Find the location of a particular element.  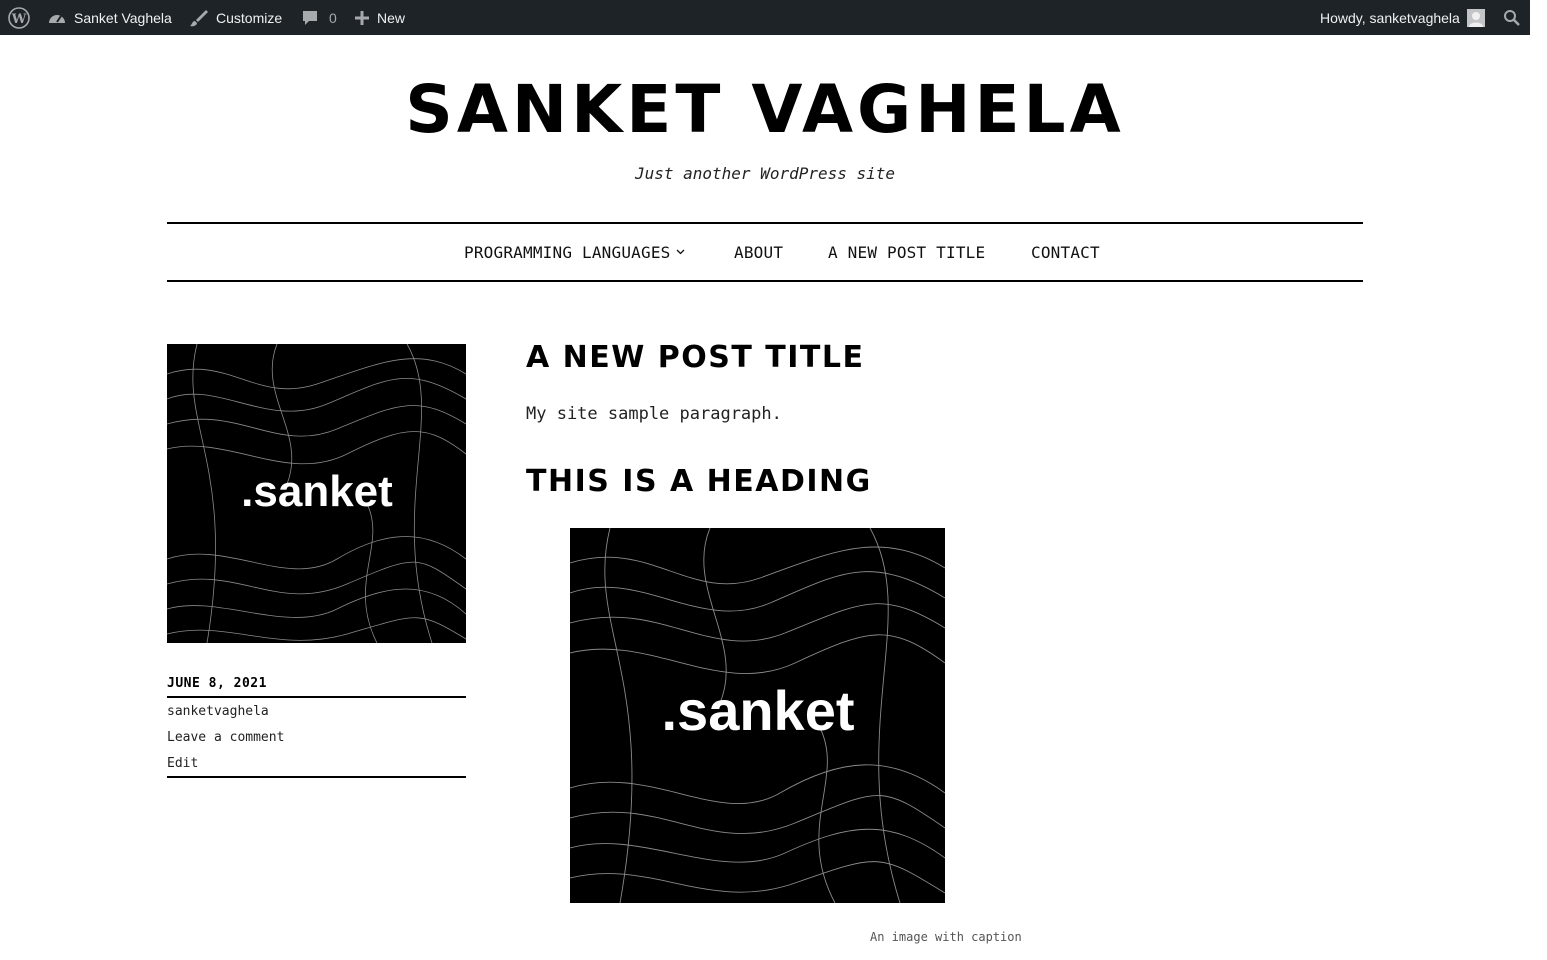

post-heading: THIS IS A HEADING is located at coordinates (699, 481).